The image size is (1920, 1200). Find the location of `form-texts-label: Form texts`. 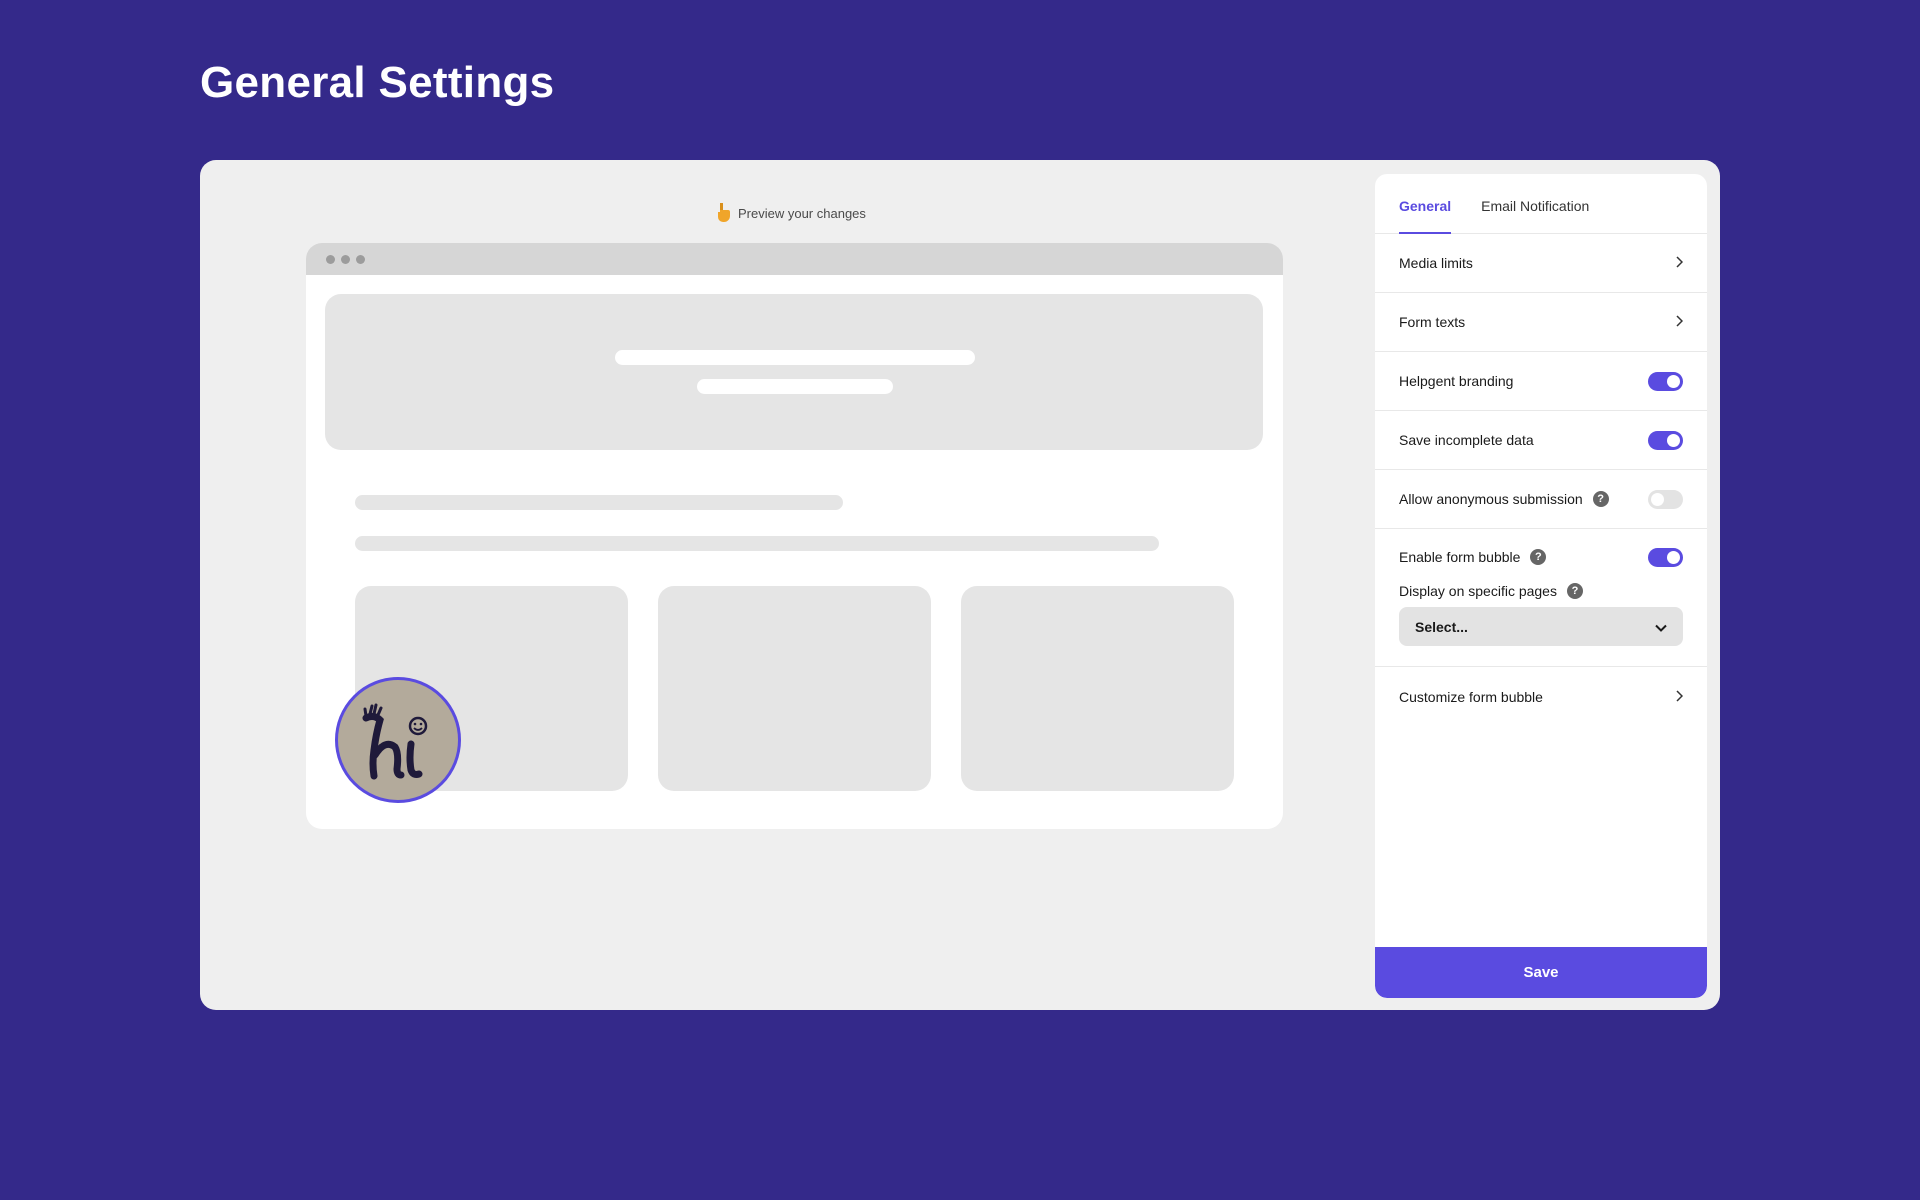

form-texts-label: Form texts is located at coordinates (1432, 322).